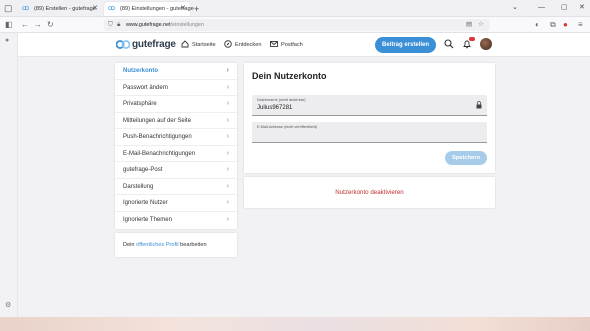  Describe the element at coordinates (176, 104) in the screenshot. I see `sidebar-item-privatsphaere: Privatsphäre ›` at that location.